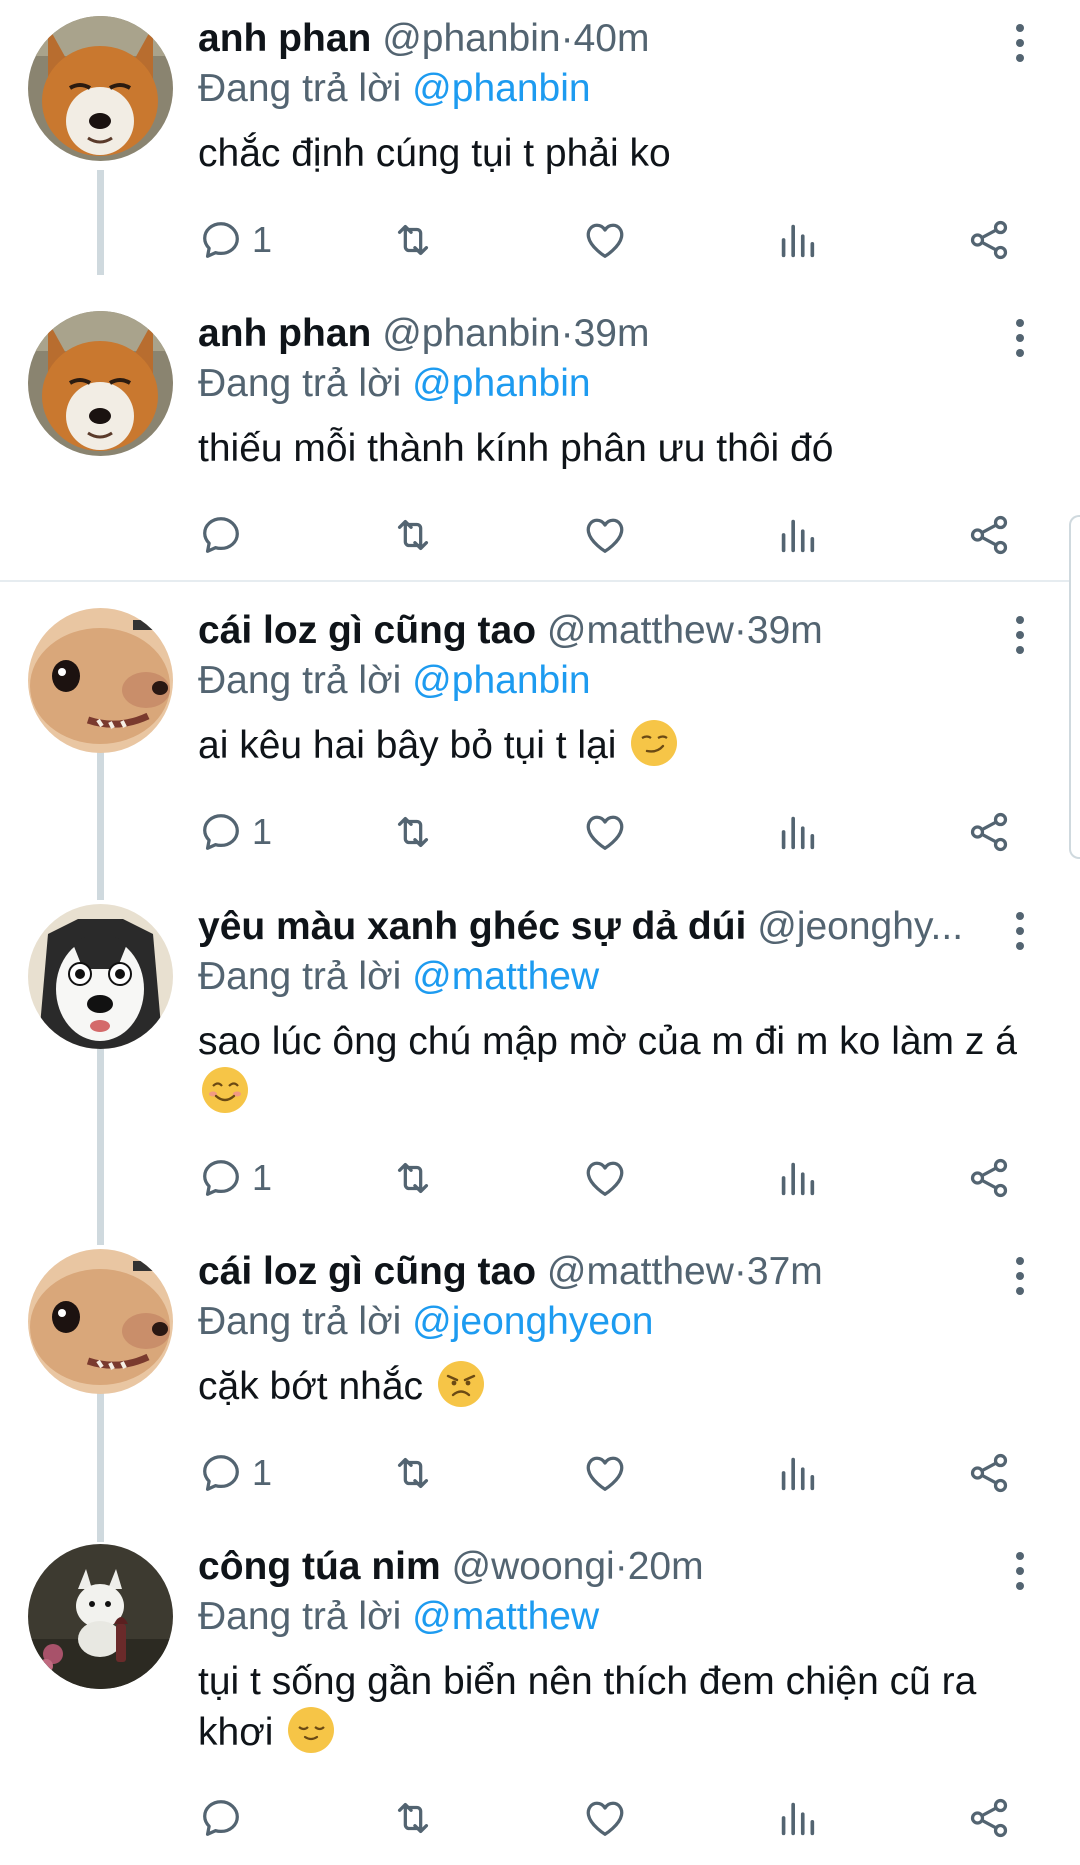 The width and height of the screenshot is (1080, 1865). I want to click on display-name: công túa nim, so click(319, 1566).